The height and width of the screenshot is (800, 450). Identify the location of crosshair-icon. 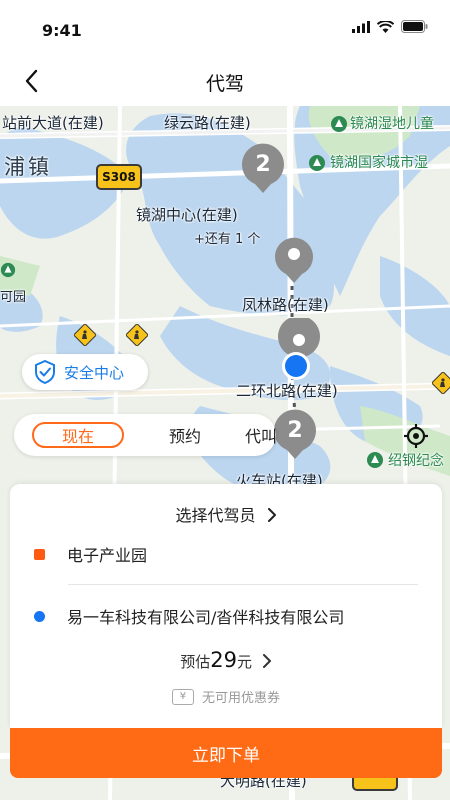
(416, 436).